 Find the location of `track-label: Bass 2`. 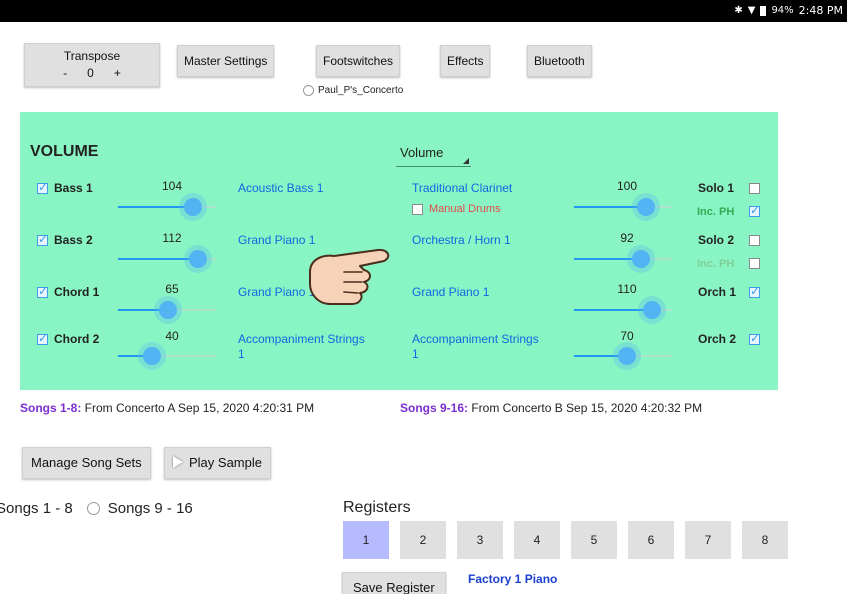

track-label: Bass 2 is located at coordinates (73, 240).